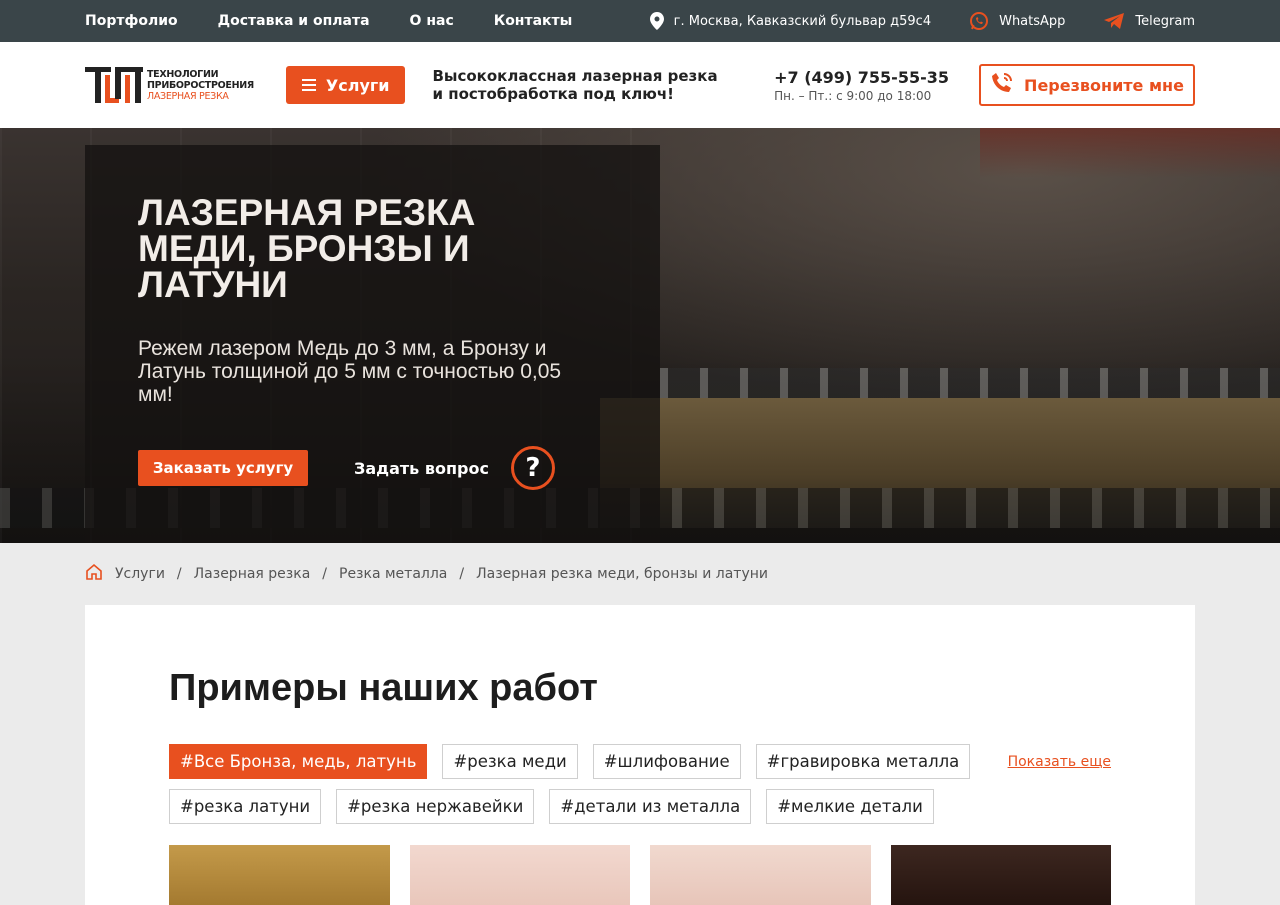 The height and width of the screenshot is (905, 1280). I want to click on whatsapp-link: WhatsApp, so click(1017, 21).